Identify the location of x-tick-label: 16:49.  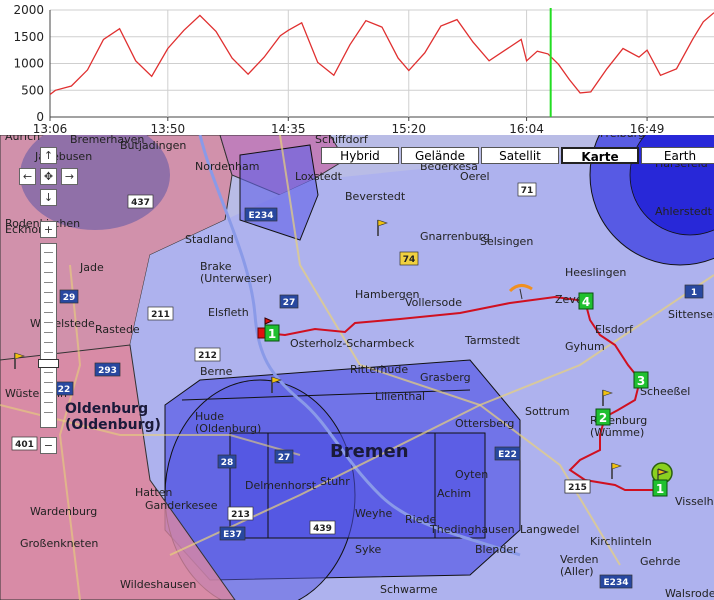
(647, 128).